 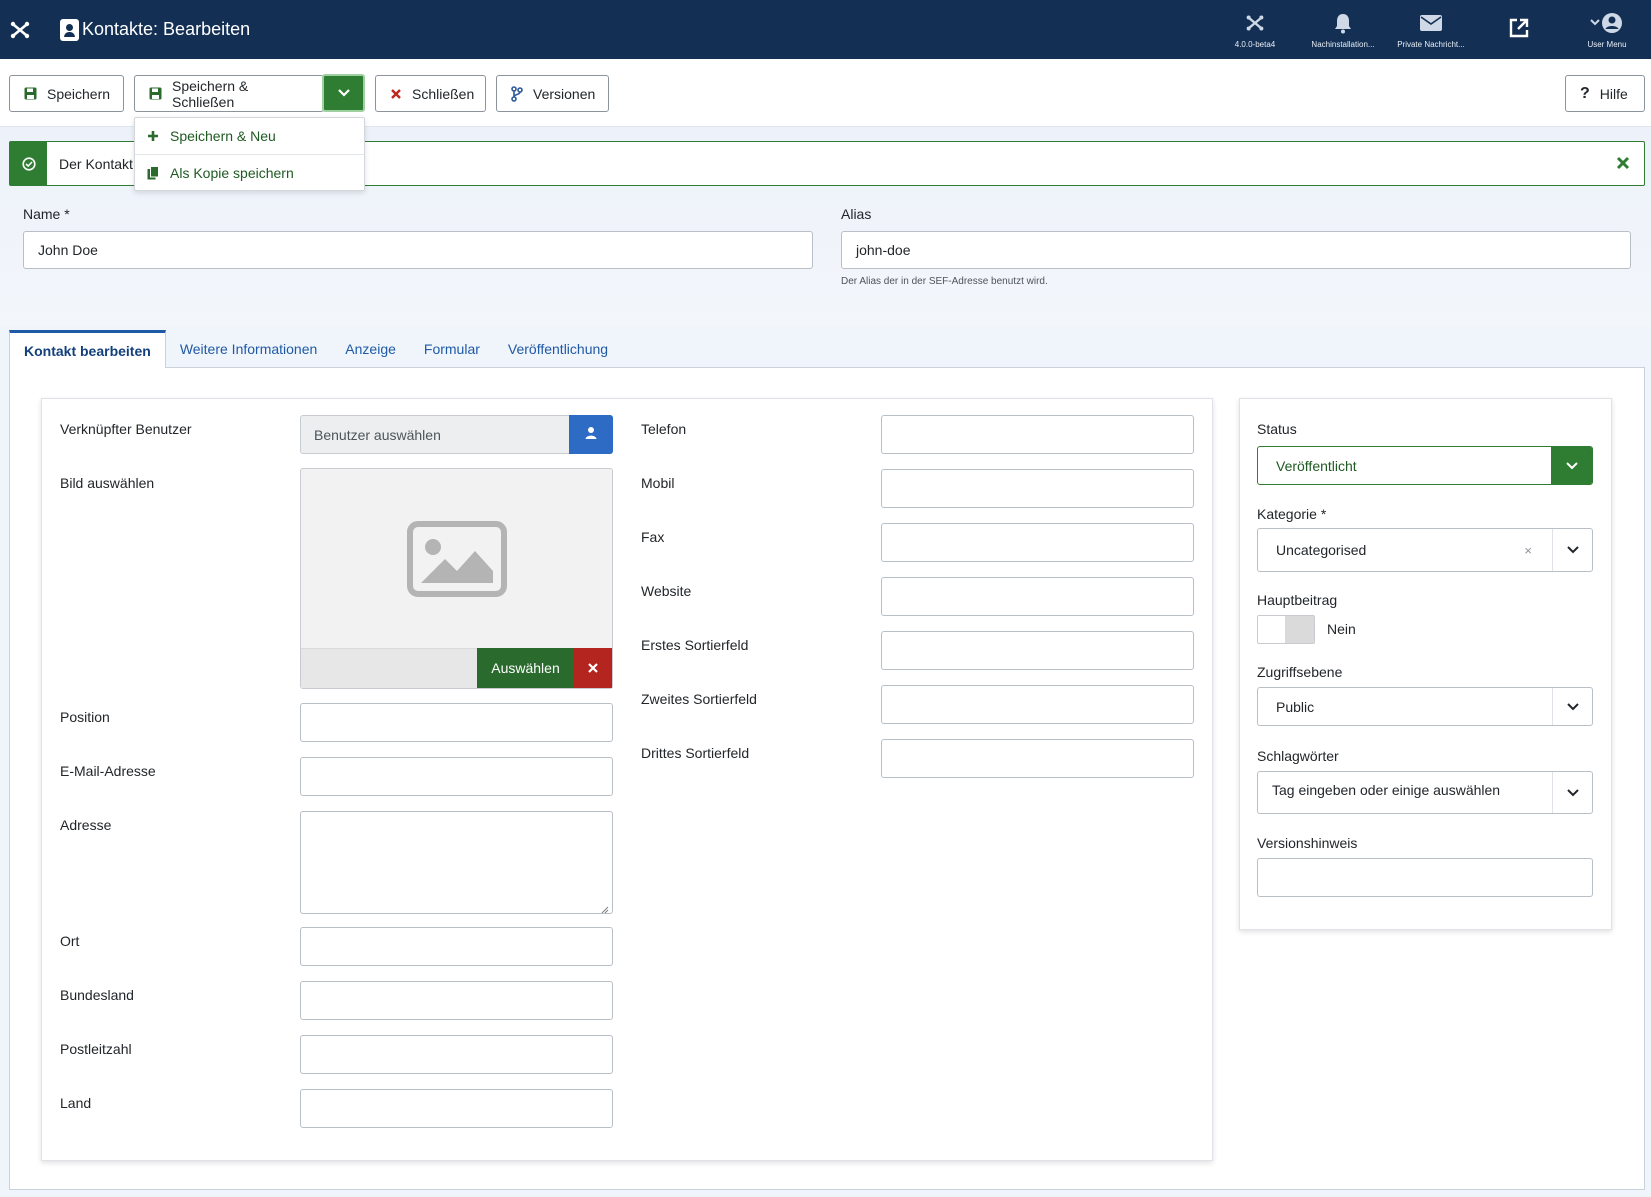 What do you see at coordinates (223, 136) in the screenshot?
I see `save-new-label: Speichern & Neu` at bounding box center [223, 136].